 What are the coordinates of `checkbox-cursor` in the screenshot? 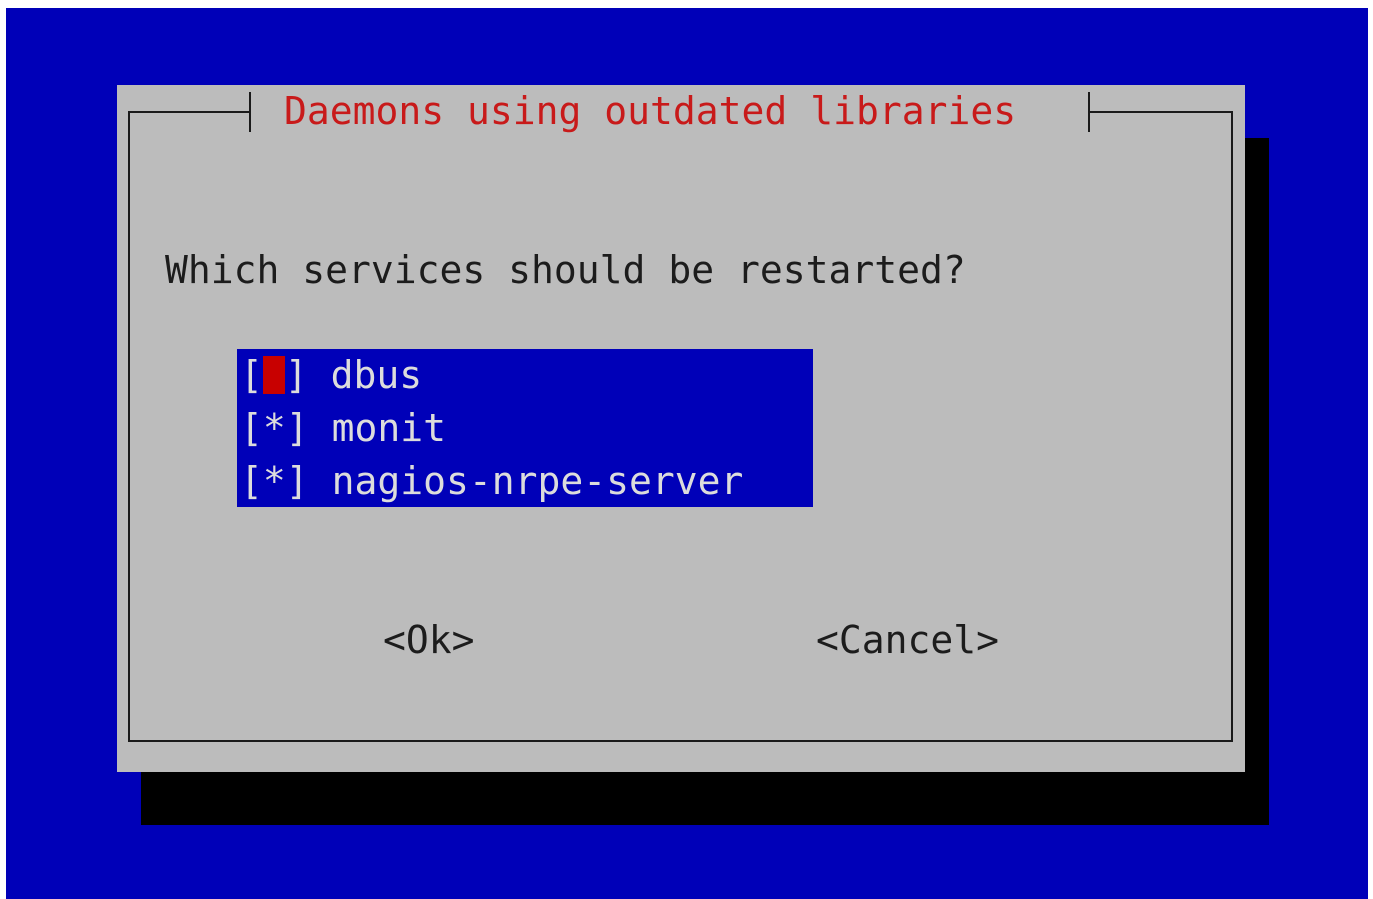 It's located at (273, 375).